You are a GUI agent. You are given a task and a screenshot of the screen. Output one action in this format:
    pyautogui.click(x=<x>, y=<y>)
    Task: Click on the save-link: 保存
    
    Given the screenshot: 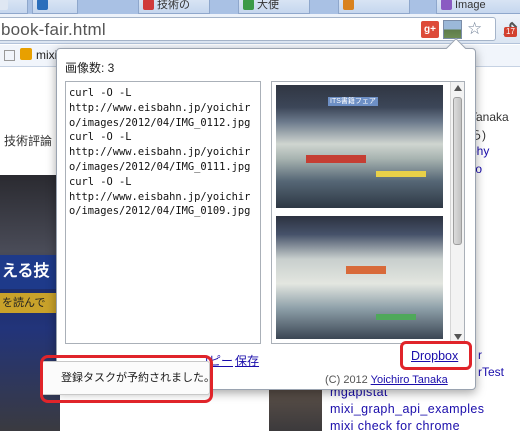 What is the action you would take?
    pyautogui.click(x=247, y=360)
    